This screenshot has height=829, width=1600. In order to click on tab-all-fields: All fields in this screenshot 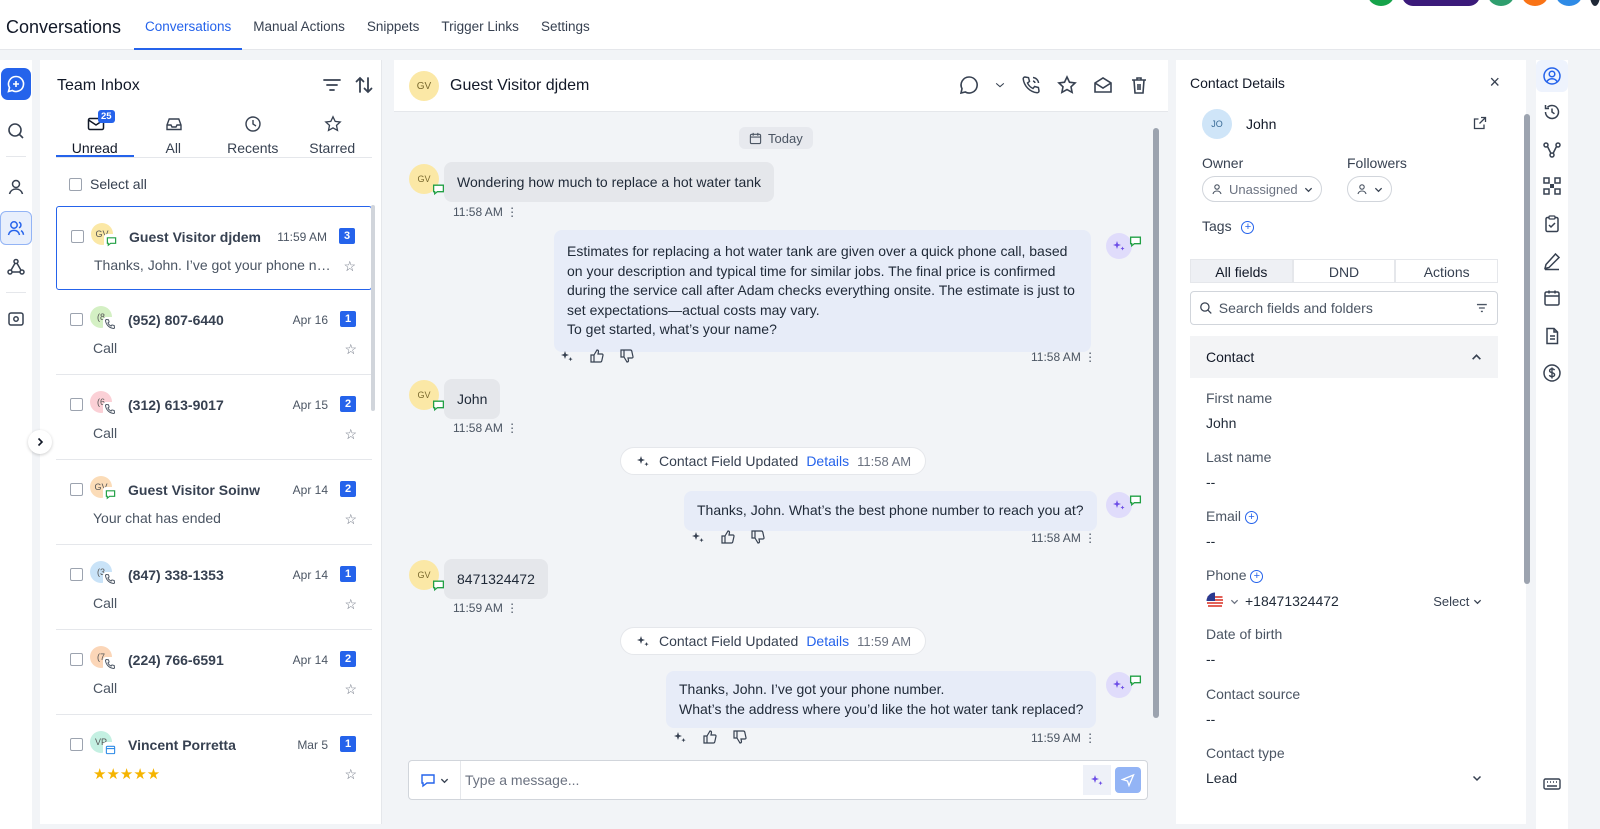, I will do `click(1241, 271)`.